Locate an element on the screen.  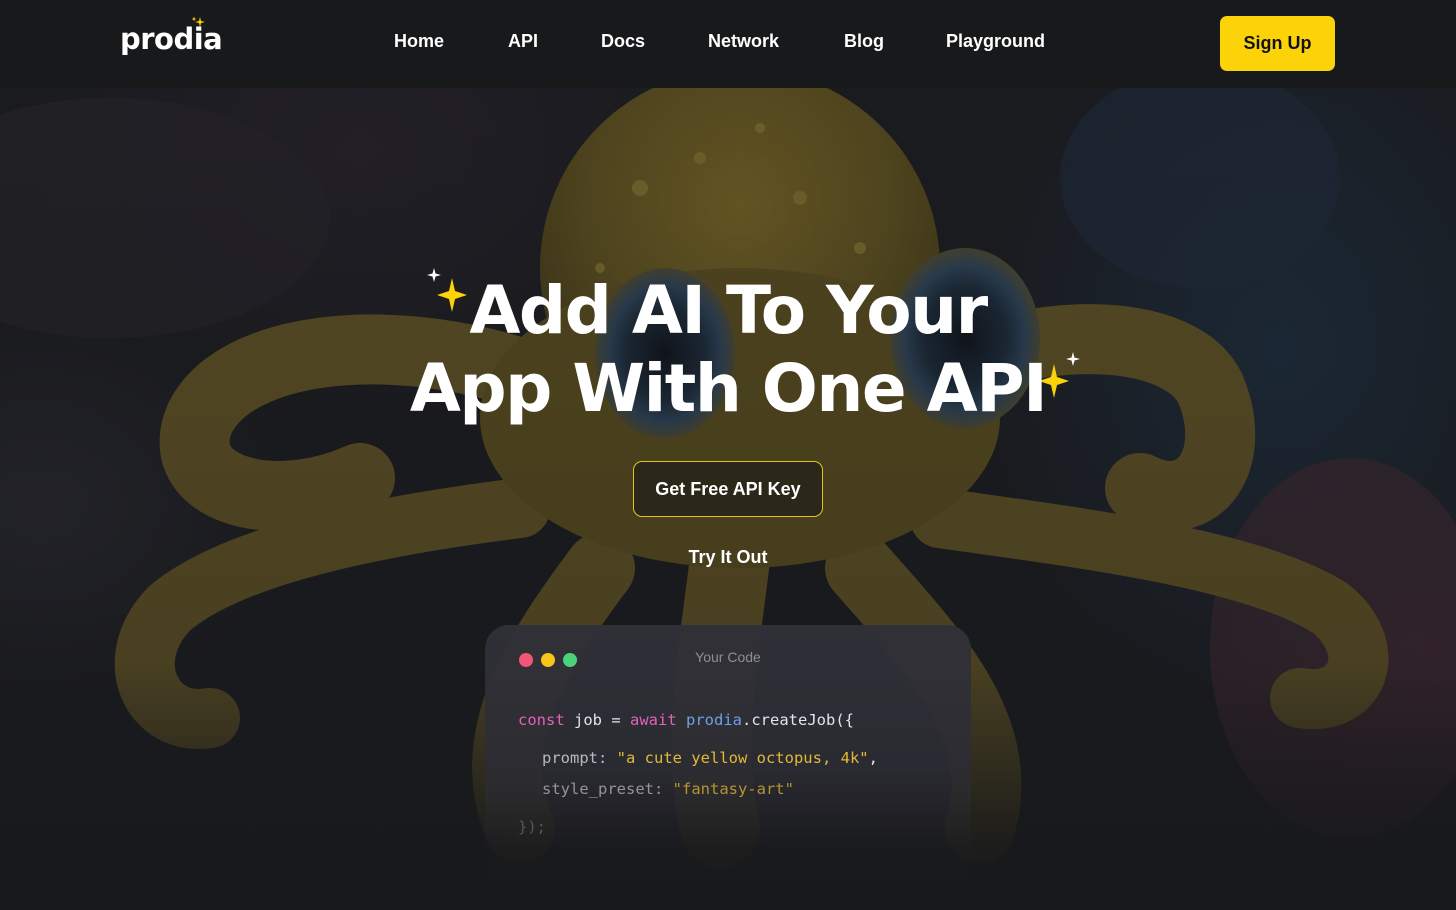
code-object: prodia is located at coordinates (709, 720).